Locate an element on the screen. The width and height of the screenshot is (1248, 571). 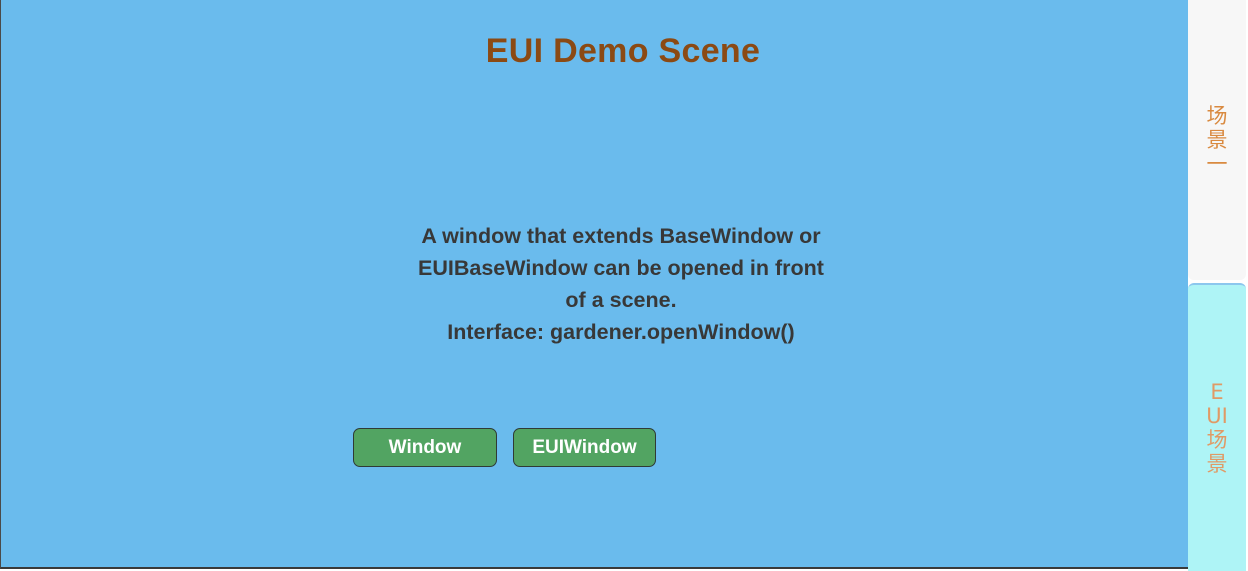
open-window-button: Window is located at coordinates (425, 447).